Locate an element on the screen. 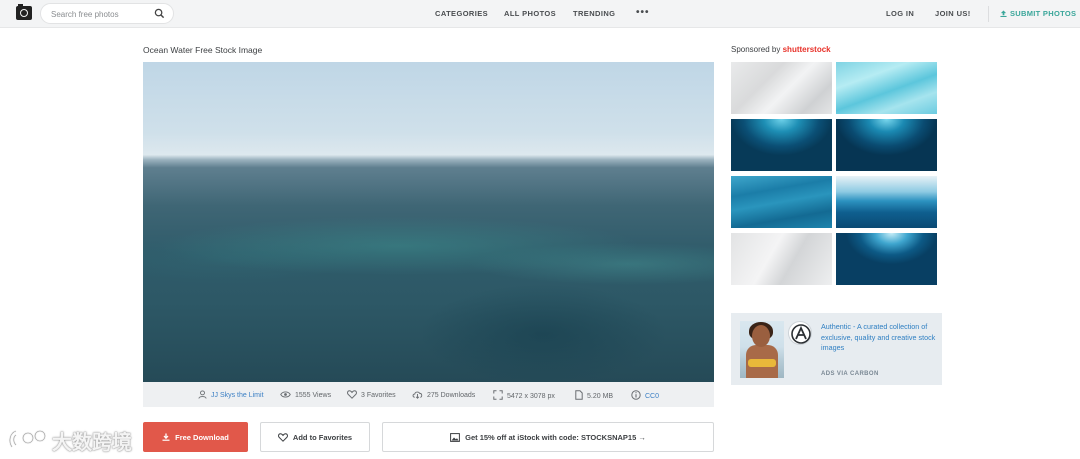  author-name: JJ Skys the Limit is located at coordinates (237, 395).